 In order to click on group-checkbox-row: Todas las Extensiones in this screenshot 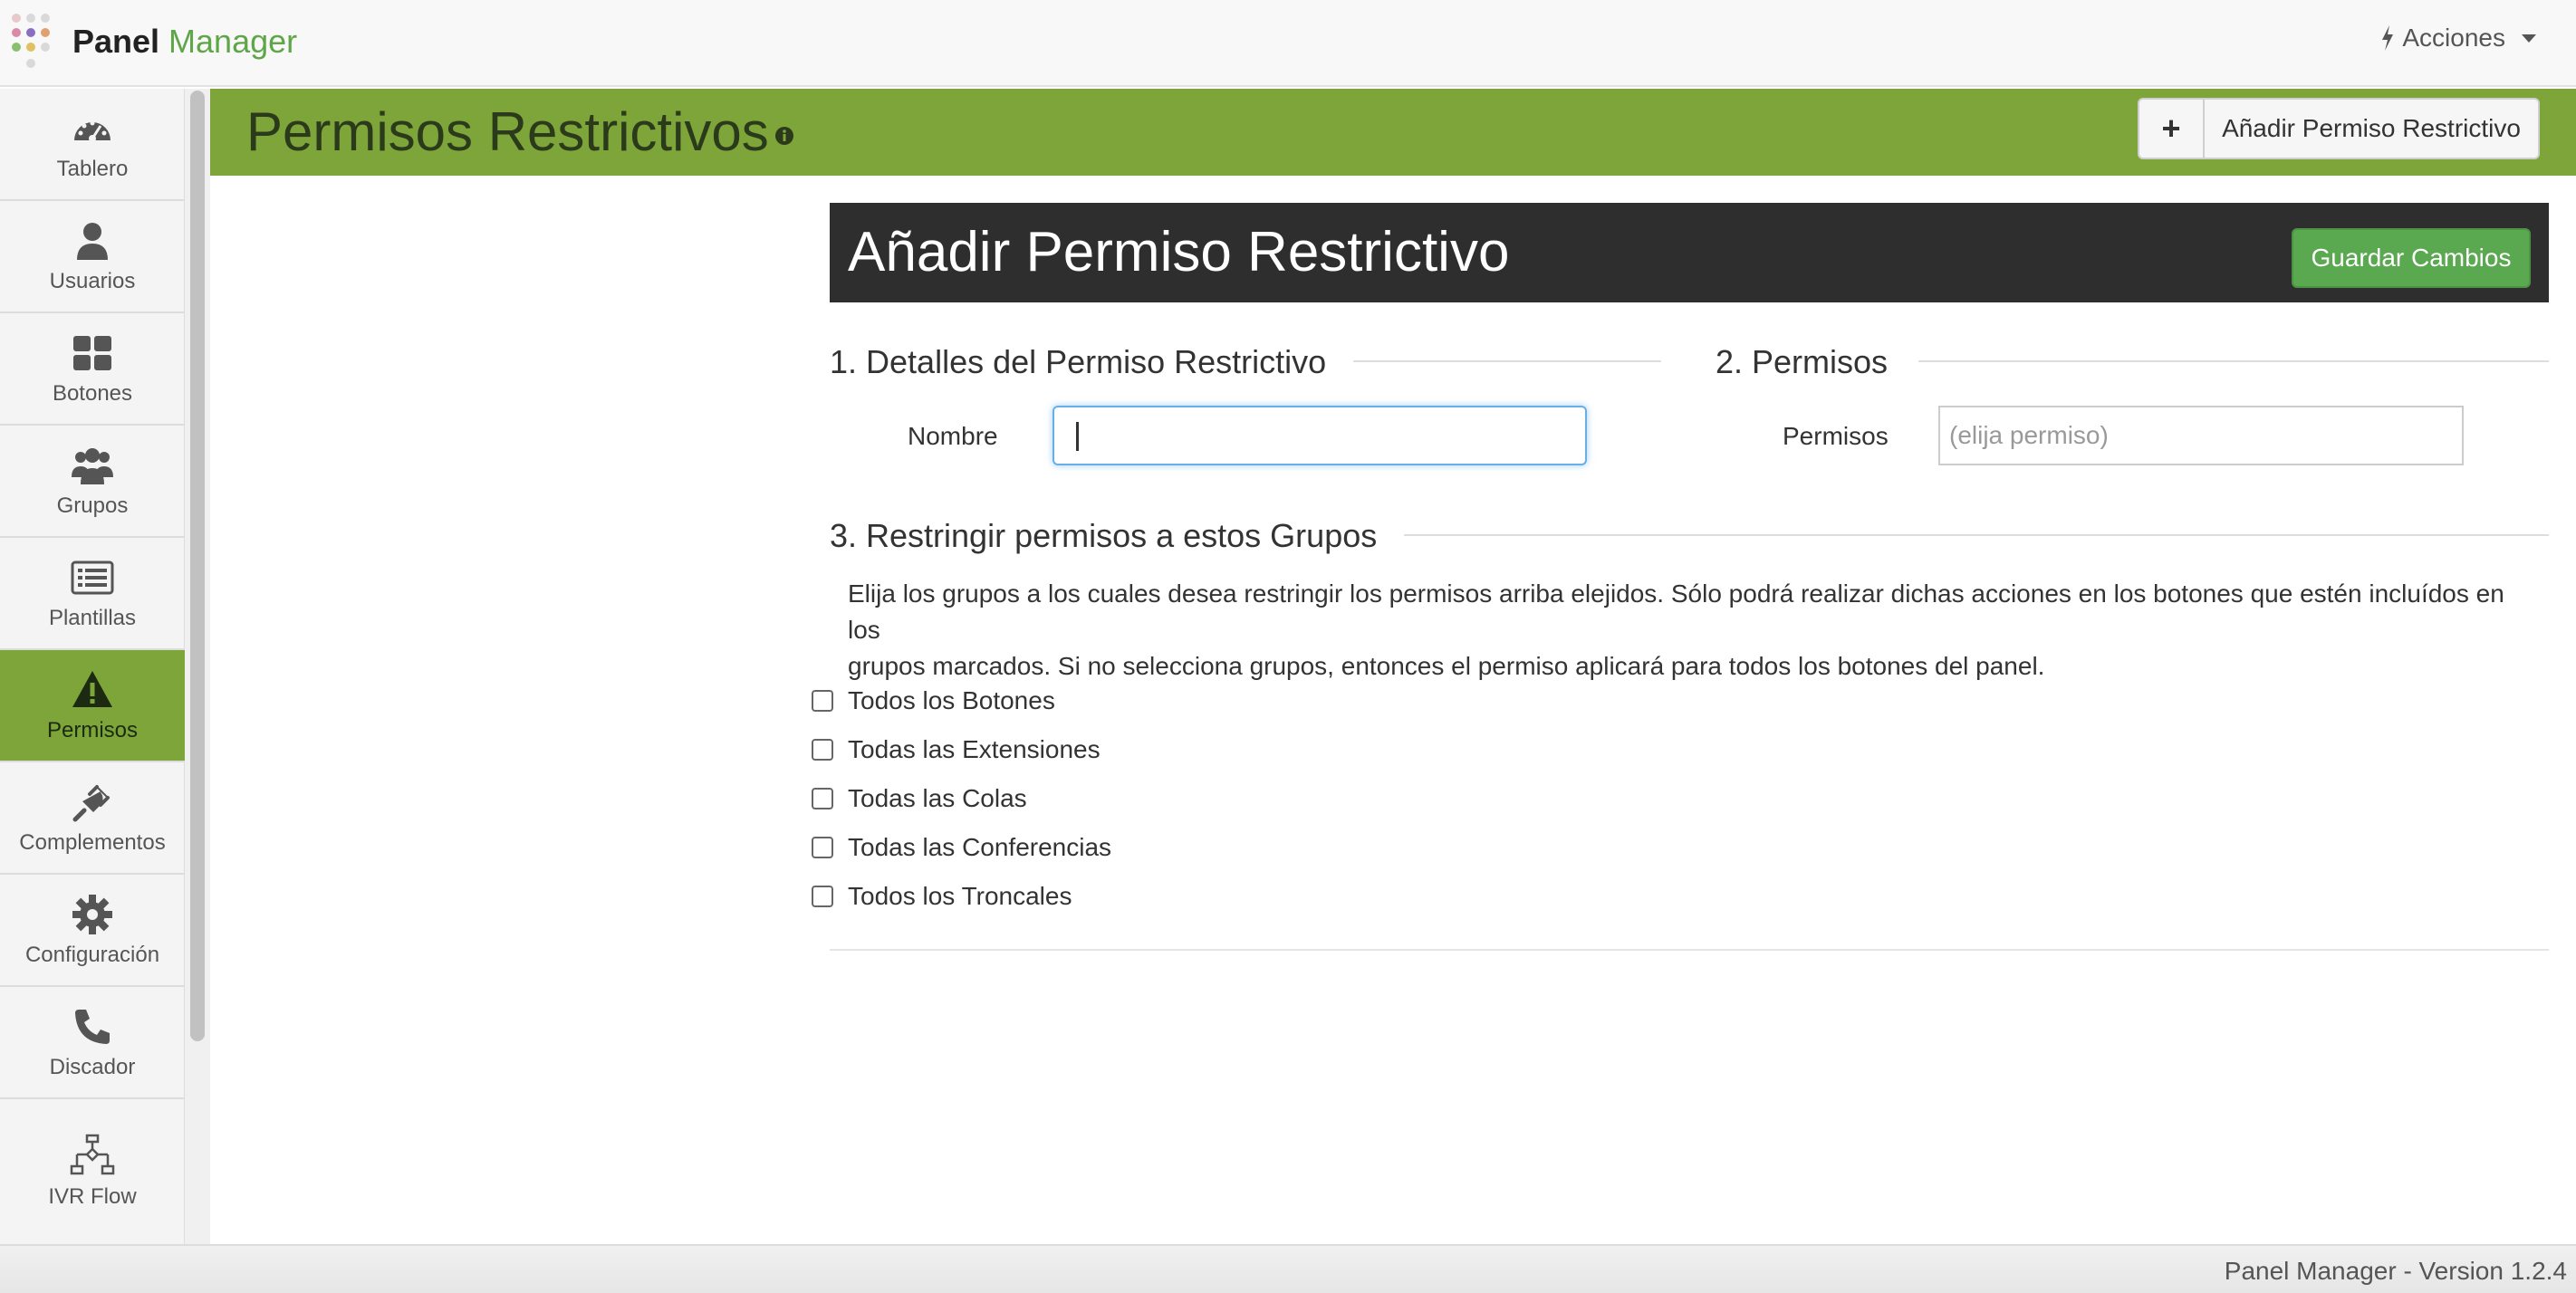, I will do `click(956, 749)`.